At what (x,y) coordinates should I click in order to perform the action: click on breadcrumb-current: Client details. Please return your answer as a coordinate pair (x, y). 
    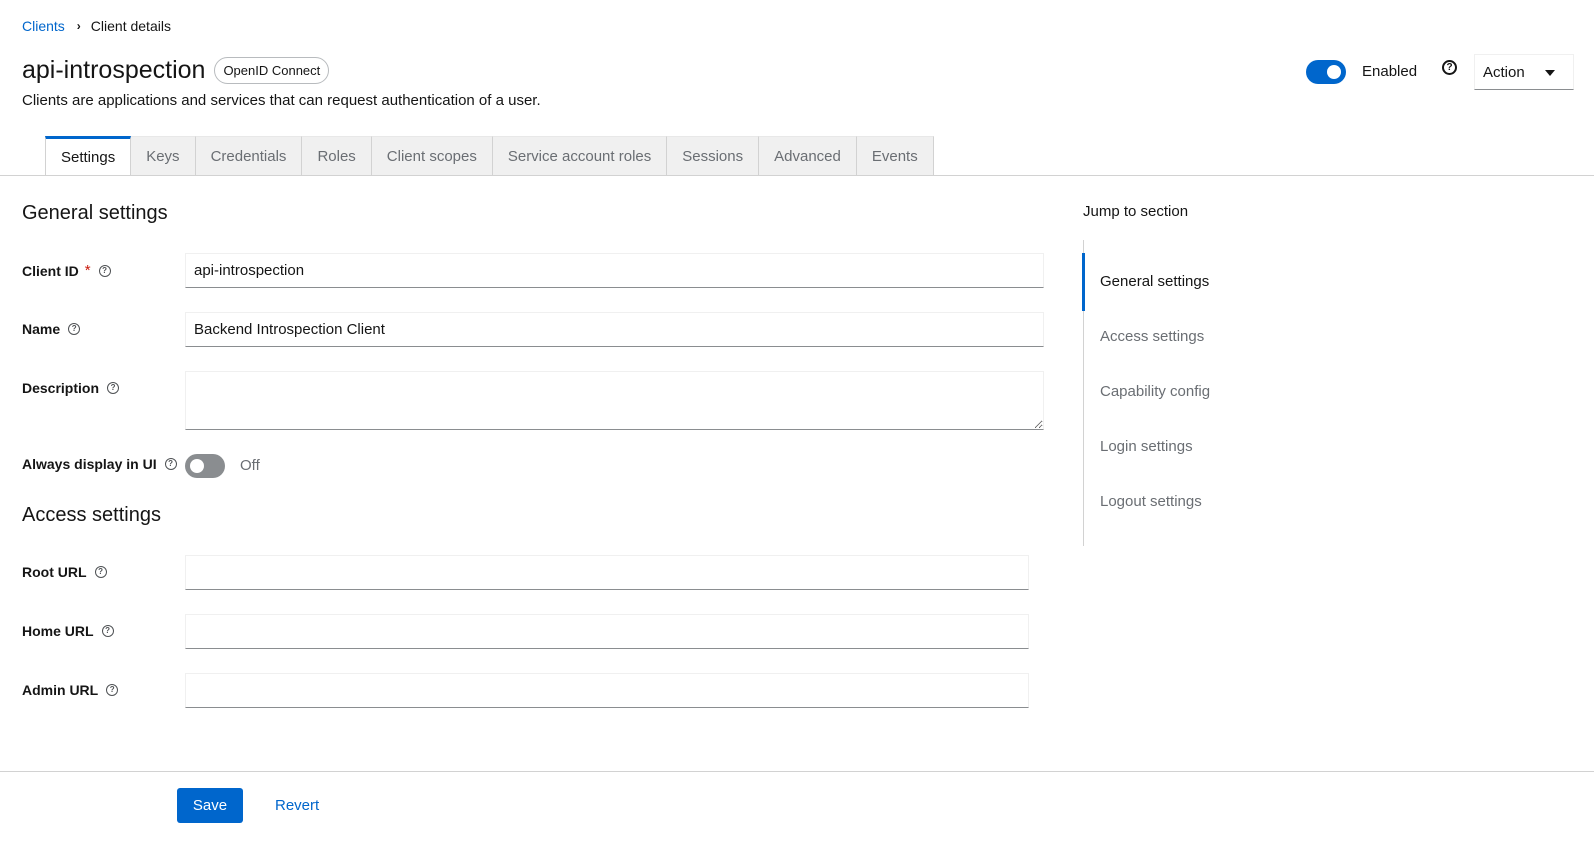
    Looking at the image, I should click on (130, 26).